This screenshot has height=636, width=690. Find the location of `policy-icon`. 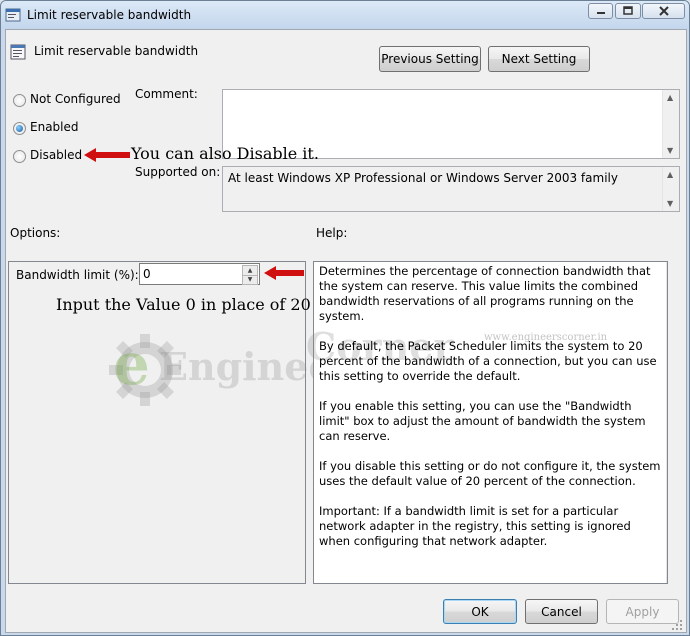

policy-icon is located at coordinates (13, 15).